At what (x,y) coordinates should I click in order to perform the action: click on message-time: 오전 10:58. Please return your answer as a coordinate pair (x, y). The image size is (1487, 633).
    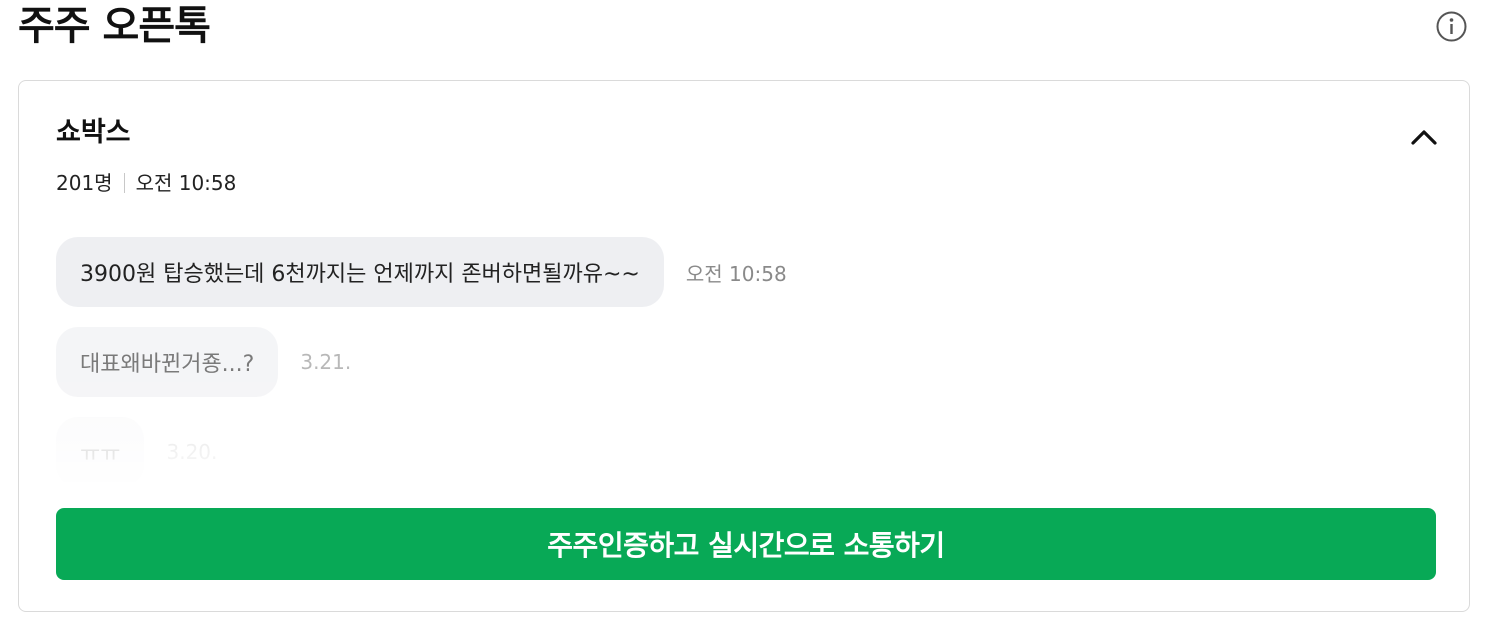
    Looking at the image, I should click on (736, 273).